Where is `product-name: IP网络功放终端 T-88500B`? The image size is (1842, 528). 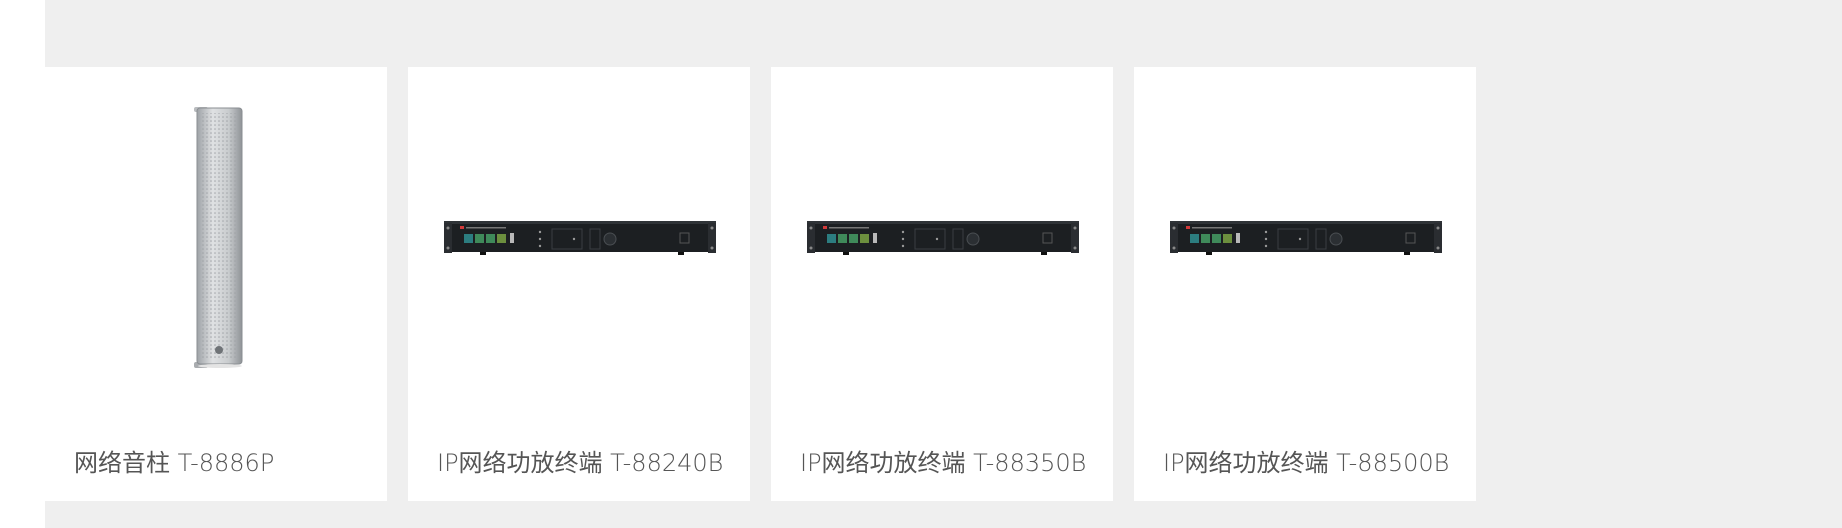 product-name: IP网络功放终端 T-88500B is located at coordinates (1306, 463).